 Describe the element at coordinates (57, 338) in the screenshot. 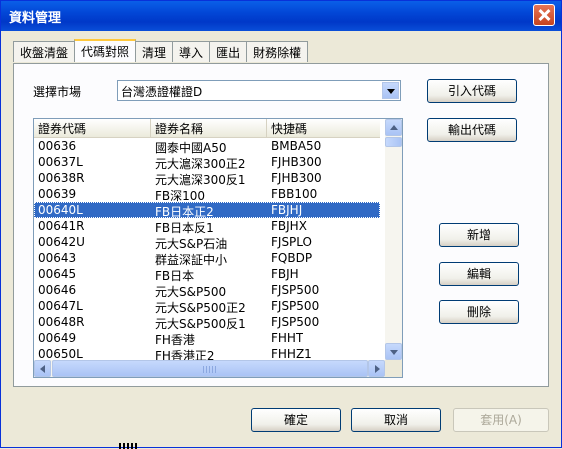

I see `cell-code: 00649` at that location.